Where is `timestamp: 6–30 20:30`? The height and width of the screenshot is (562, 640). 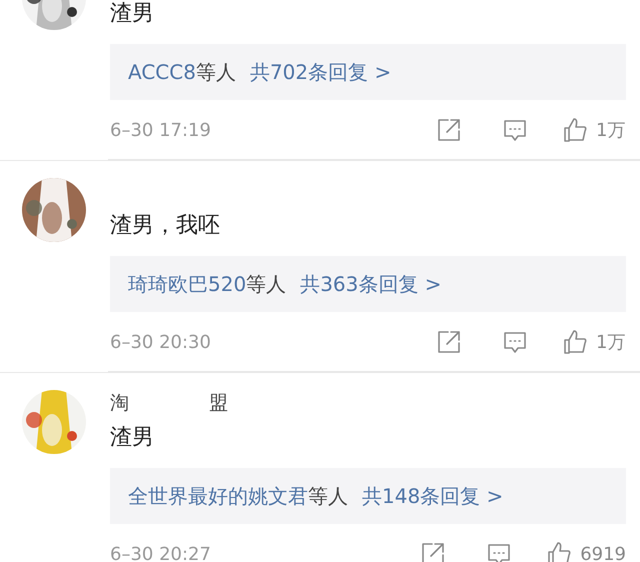 timestamp: 6–30 20:30 is located at coordinates (161, 342).